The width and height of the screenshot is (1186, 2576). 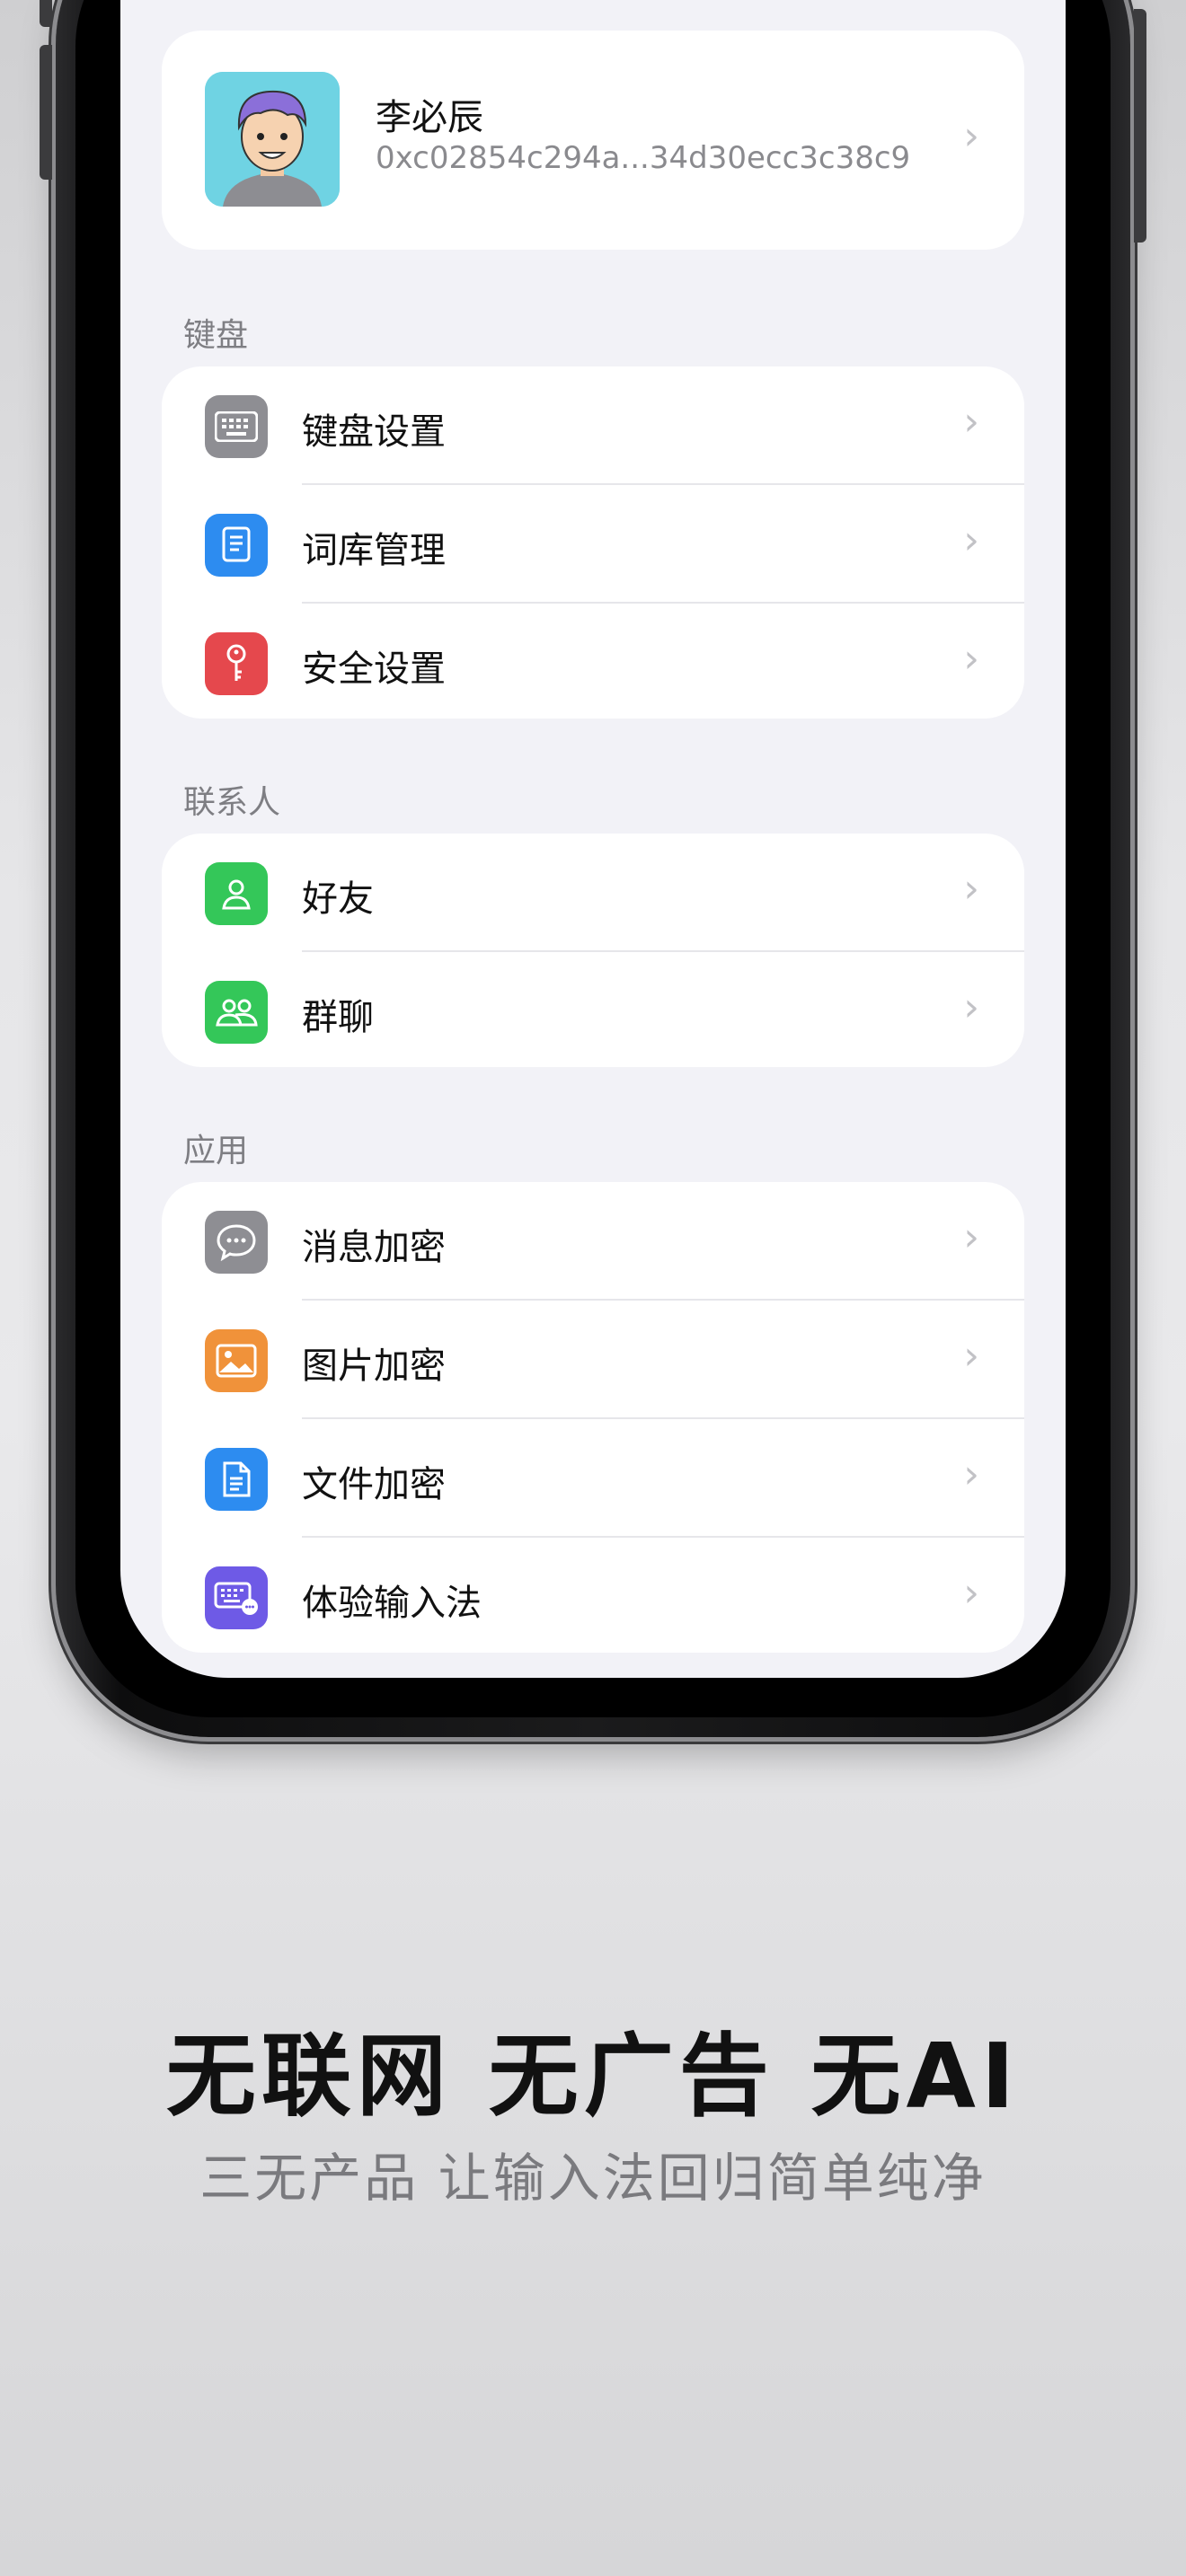 I want to click on image-icon, so click(x=236, y=1360).